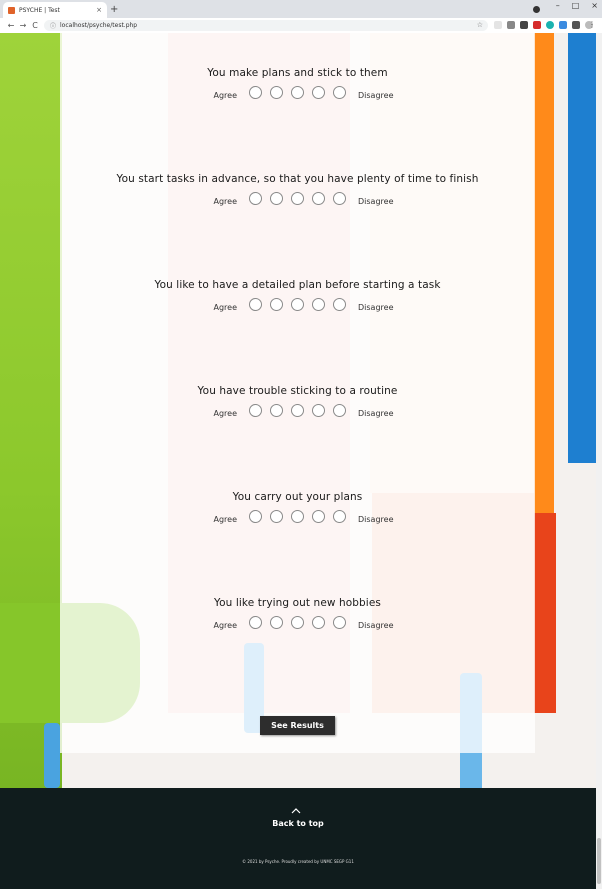 This screenshot has height=889, width=602. I want to click on new-tab-button: +, so click(114, 10).